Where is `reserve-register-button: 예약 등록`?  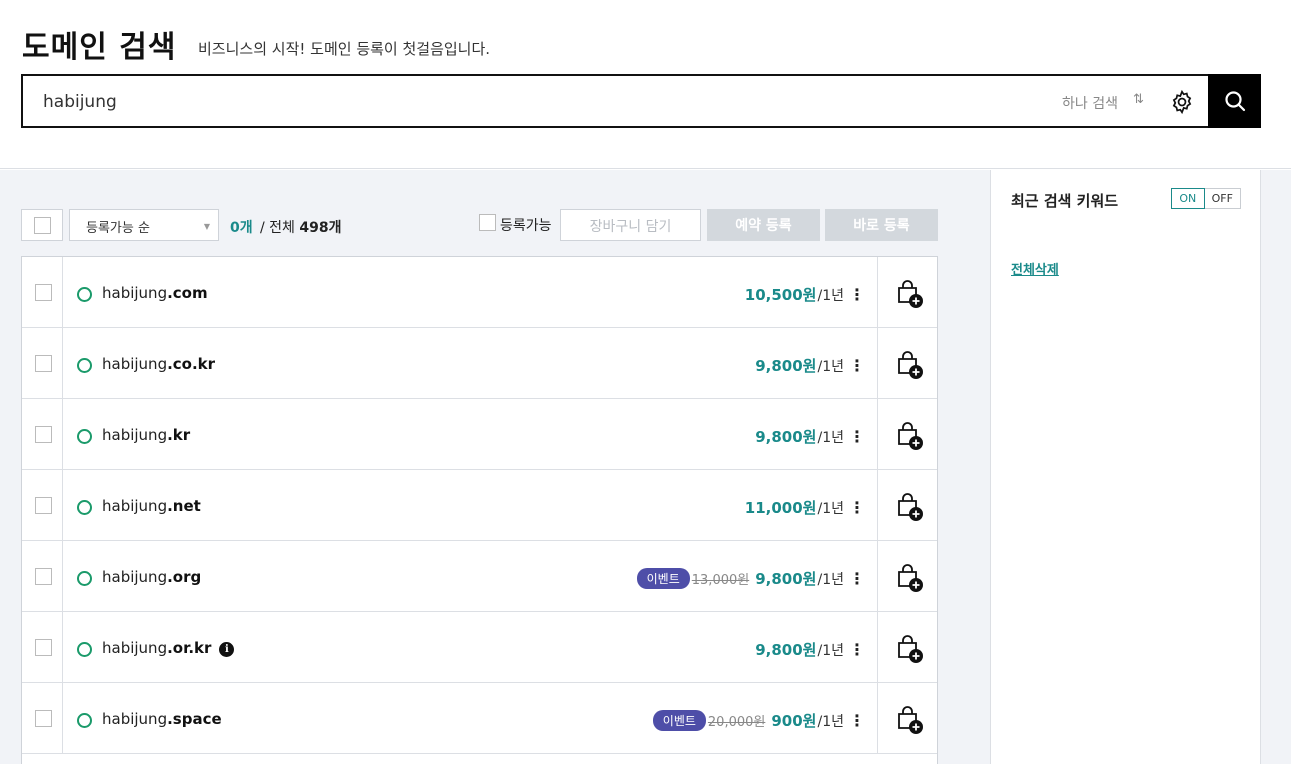
reserve-register-button: 예약 등록 is located at coordinates (763, 225).